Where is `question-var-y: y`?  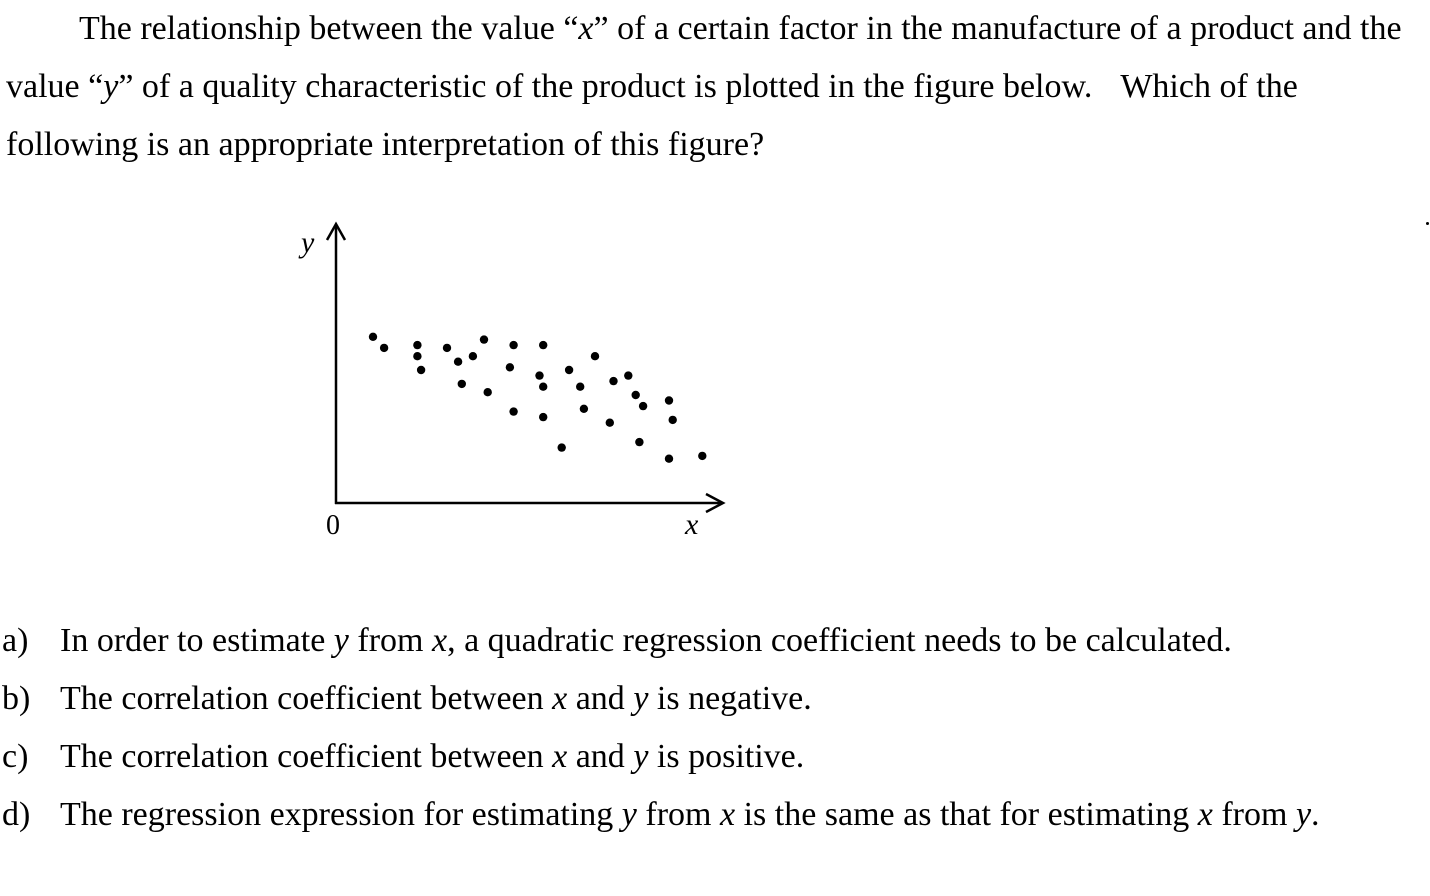 question-var-y: y is located at coordinates (111, 86).